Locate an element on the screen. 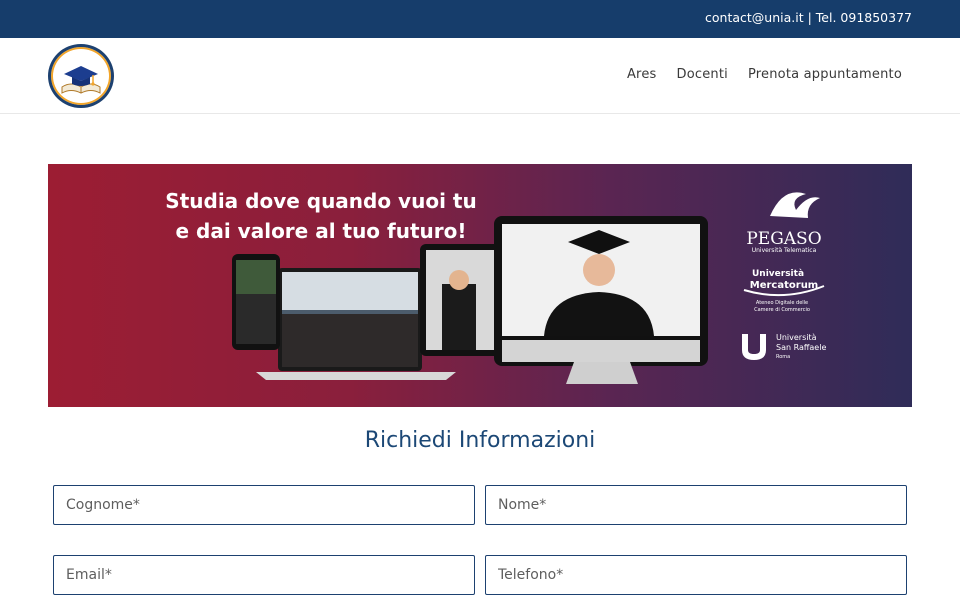 The width and height of the screenshot is (960, 600). partner-logo-pegaso: PEGASO Università Telematica is located at coordinates (784, 223).